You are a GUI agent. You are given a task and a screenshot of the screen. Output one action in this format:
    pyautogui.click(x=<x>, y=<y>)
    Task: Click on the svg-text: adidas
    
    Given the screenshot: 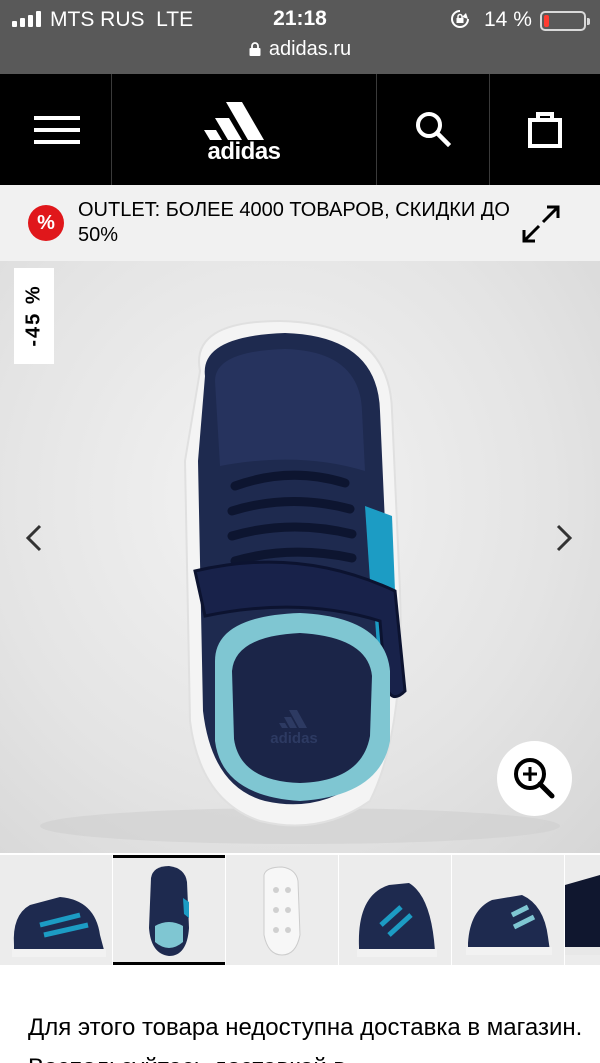 What is the action you would take?
    pyautogui.click(x=294, y=738)
    